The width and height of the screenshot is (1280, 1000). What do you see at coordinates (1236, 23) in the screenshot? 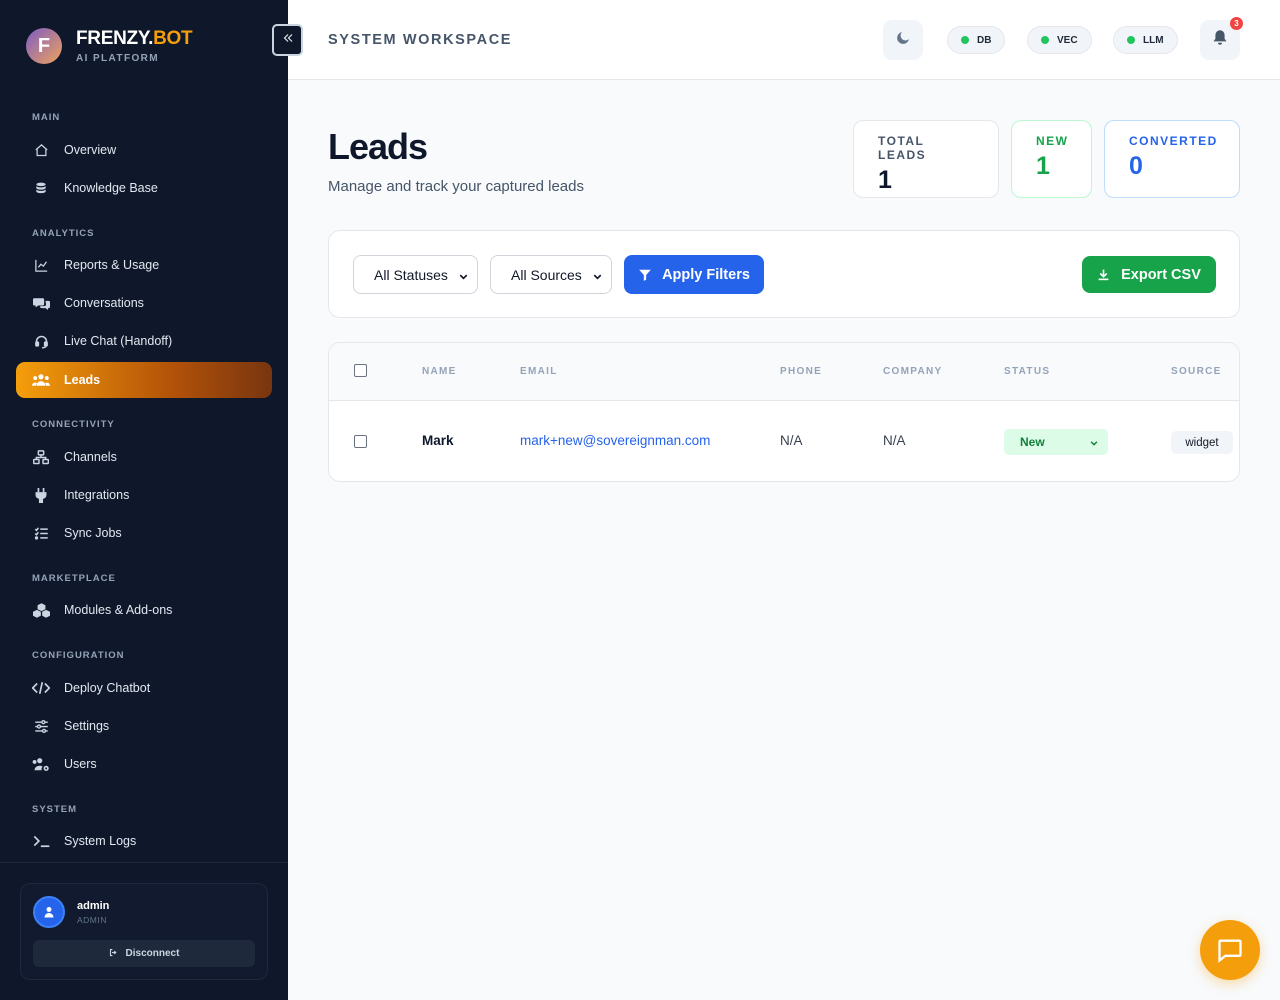
I see `notification-badge: 3` at bounding box center [1236, 23].